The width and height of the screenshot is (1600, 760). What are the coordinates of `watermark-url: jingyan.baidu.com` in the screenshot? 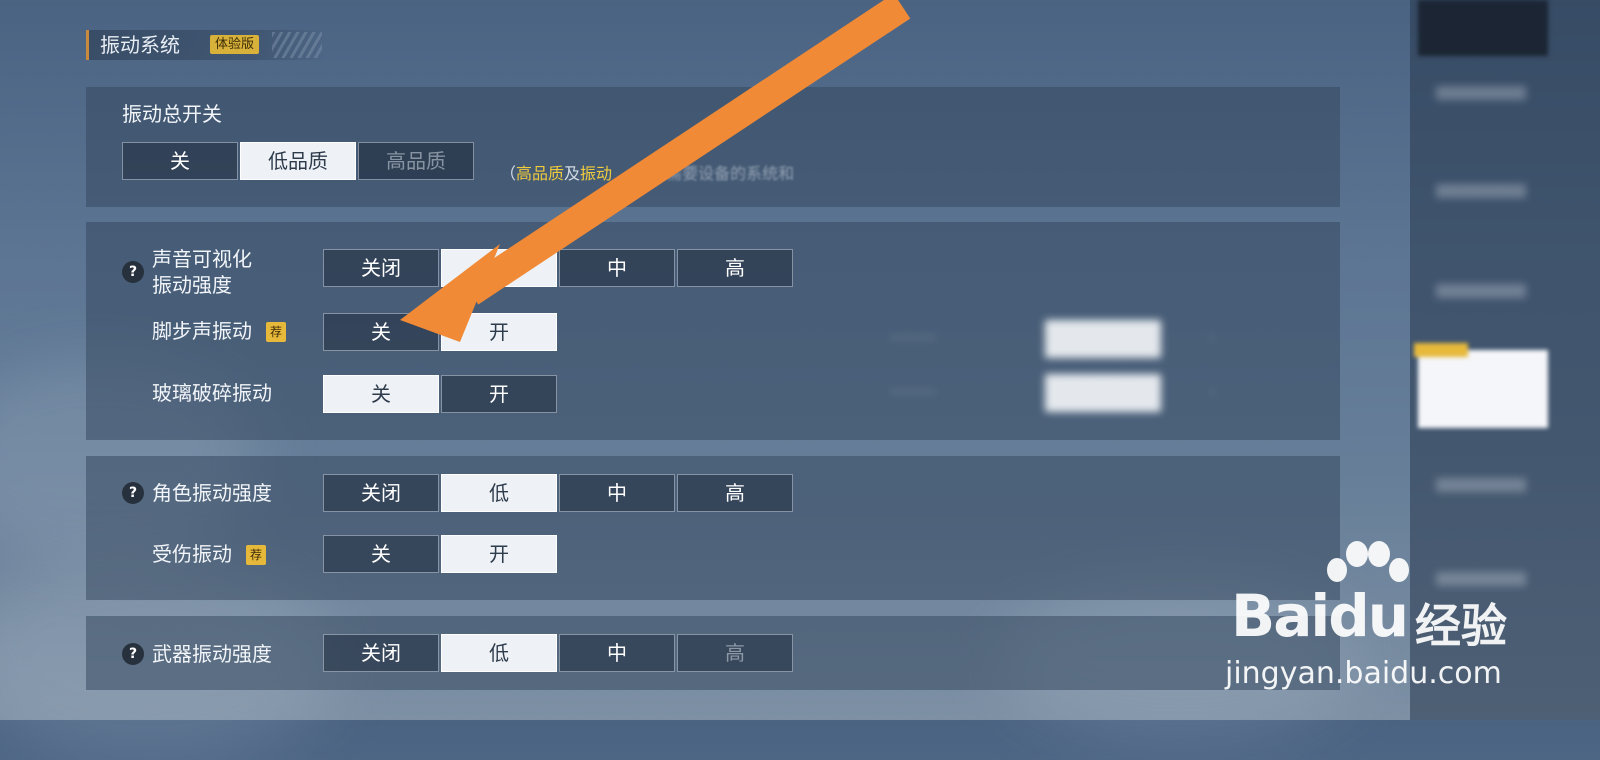 It's located at (1363, 673).